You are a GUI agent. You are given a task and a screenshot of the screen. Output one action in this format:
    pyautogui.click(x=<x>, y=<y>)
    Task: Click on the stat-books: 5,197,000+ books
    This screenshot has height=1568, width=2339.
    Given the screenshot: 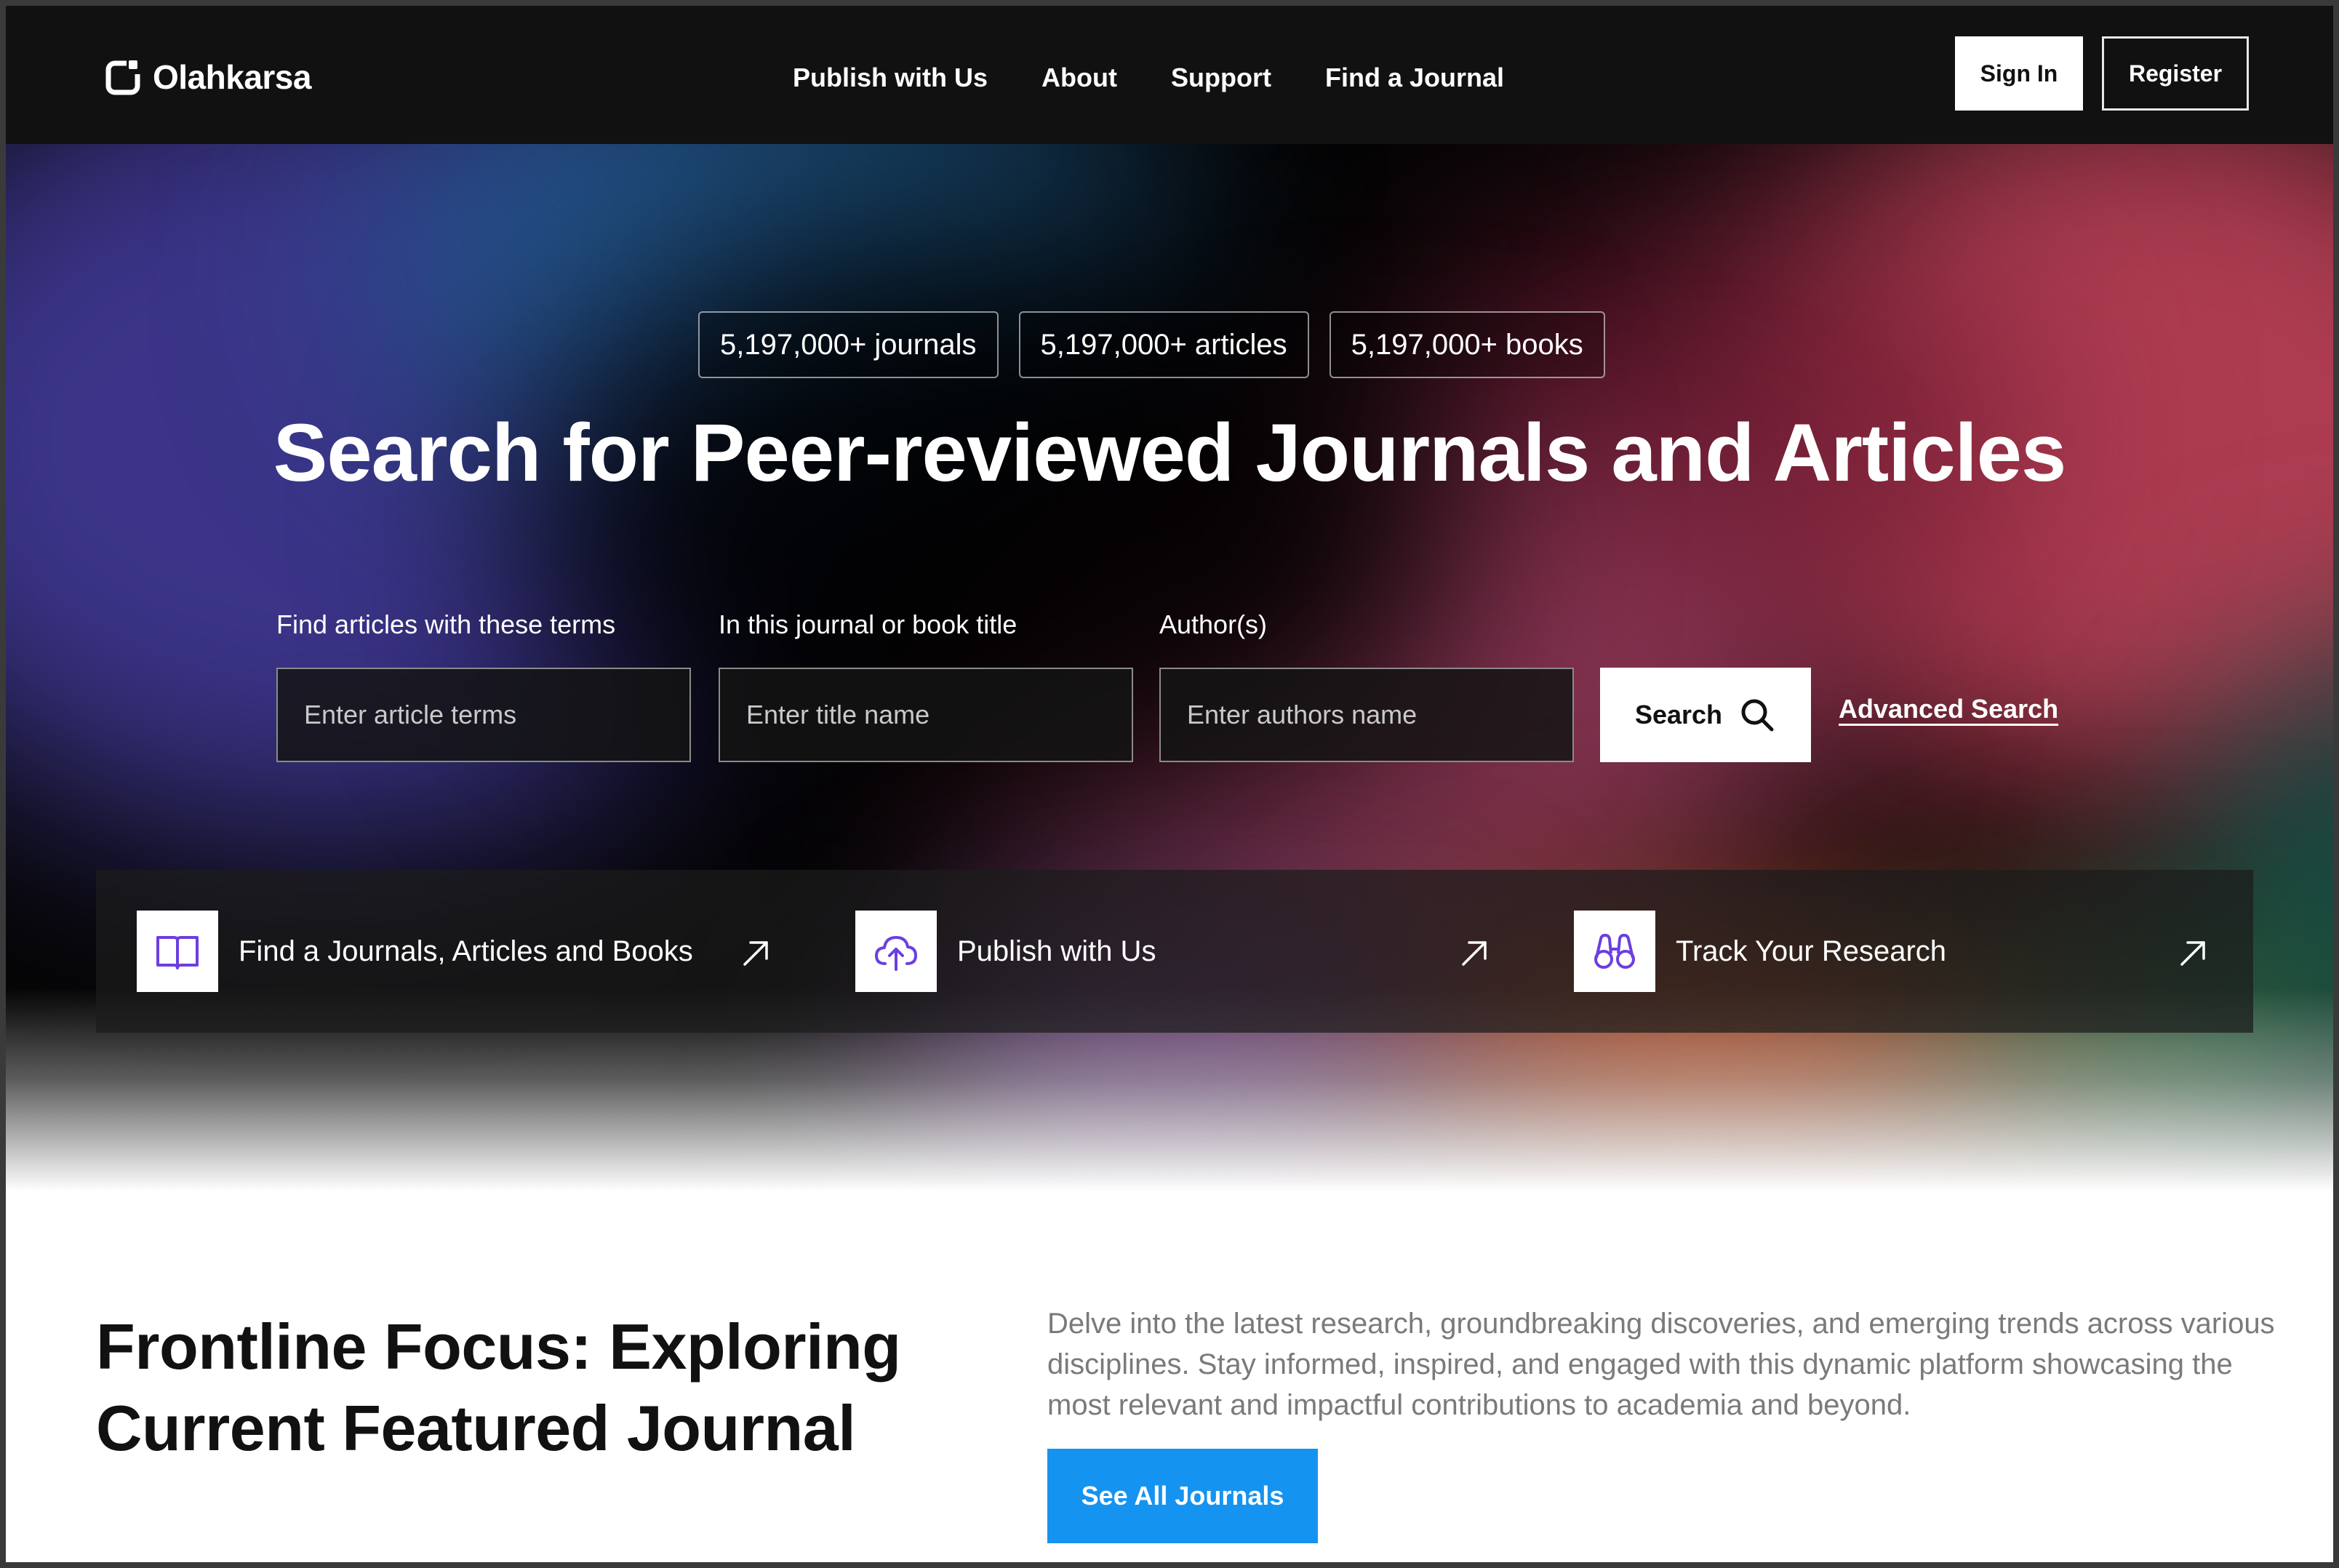 What is the action you would take?
    pyautogui.click(x=1467, y=344)
    